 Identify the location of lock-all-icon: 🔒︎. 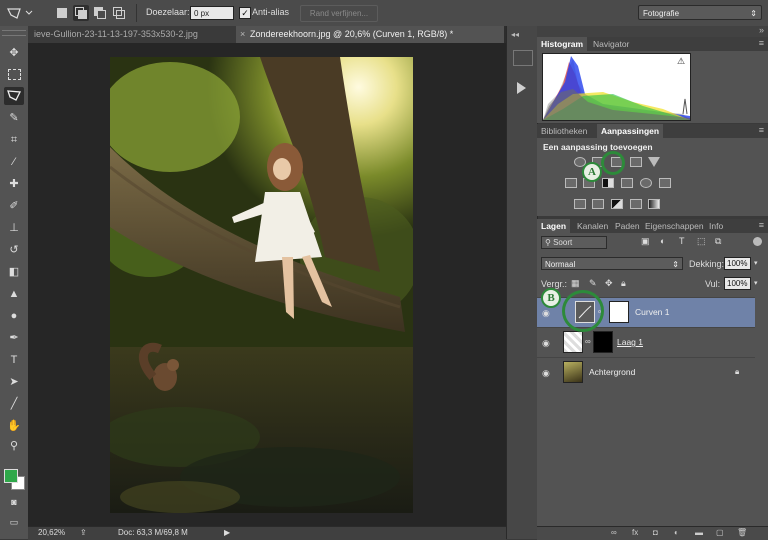
(623, 283).